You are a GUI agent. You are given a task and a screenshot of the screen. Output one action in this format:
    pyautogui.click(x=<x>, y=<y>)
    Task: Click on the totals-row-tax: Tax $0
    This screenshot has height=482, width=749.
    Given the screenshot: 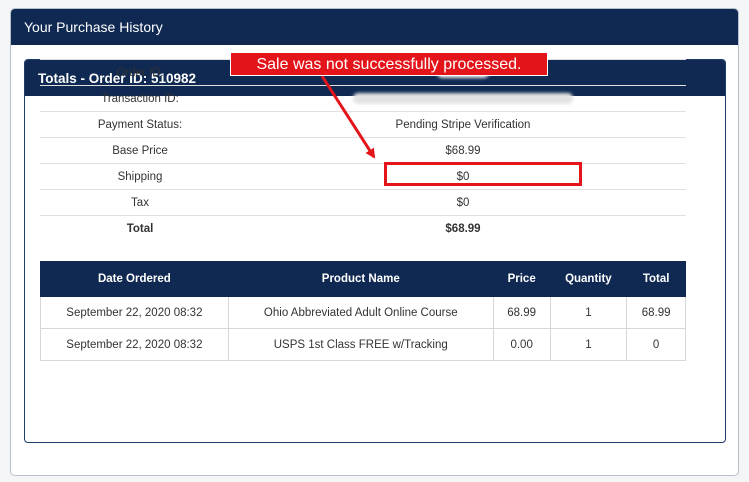 What is the action you would take?
    pyautogui.click(x=363, y=202)
    